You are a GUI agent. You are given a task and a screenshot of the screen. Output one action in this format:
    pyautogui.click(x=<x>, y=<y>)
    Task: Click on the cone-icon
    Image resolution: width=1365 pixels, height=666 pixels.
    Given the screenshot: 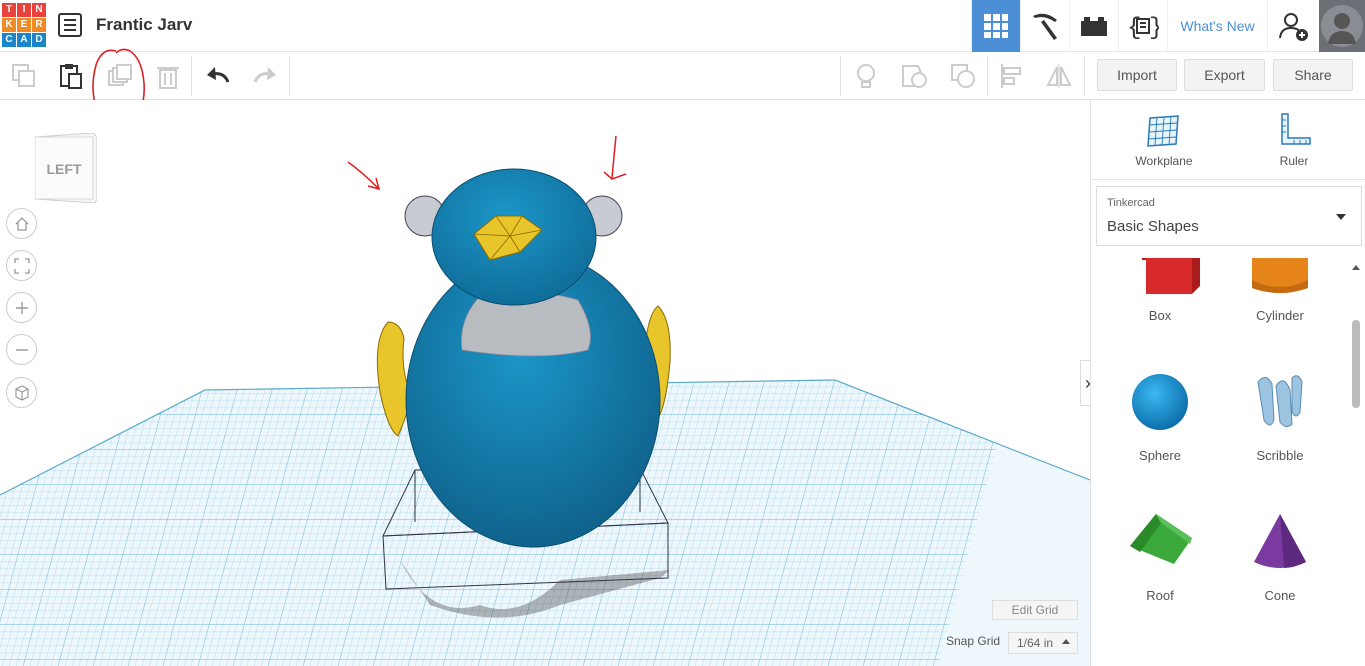 What is the action you would take?
    pyautogui.click(x=1280, y=541)
    